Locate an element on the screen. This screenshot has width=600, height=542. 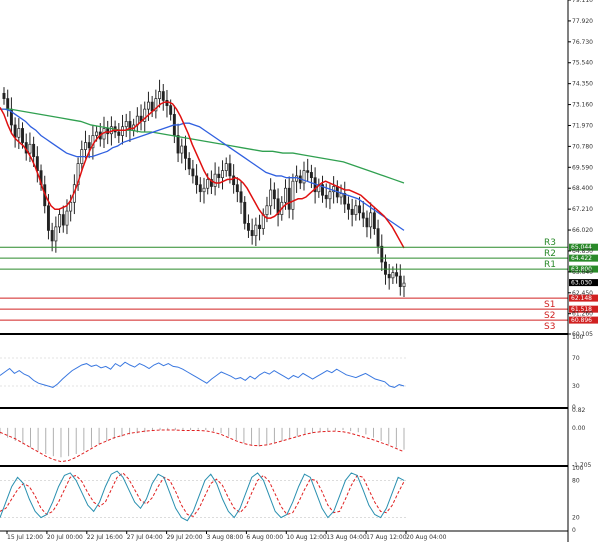
price-ytick-label: 76.730 is located at coordinates (582, 42).